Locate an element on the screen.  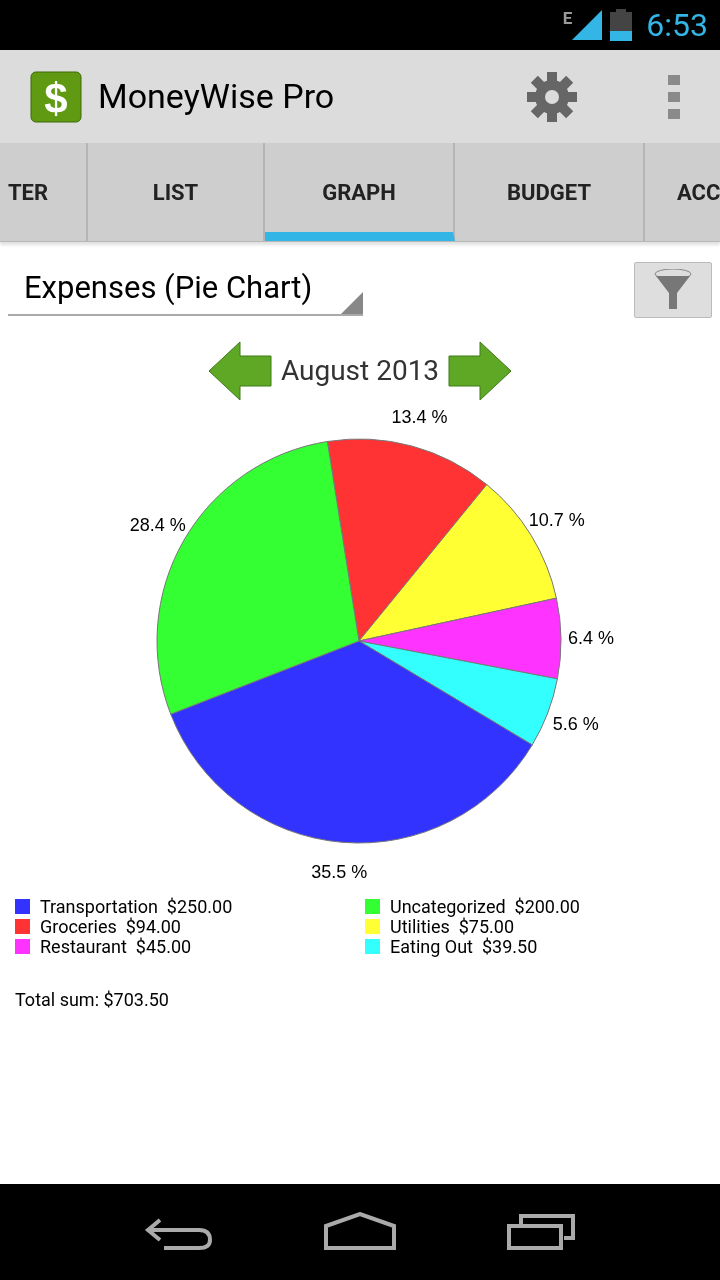
tab: TER is located at coordinates (44, 192).